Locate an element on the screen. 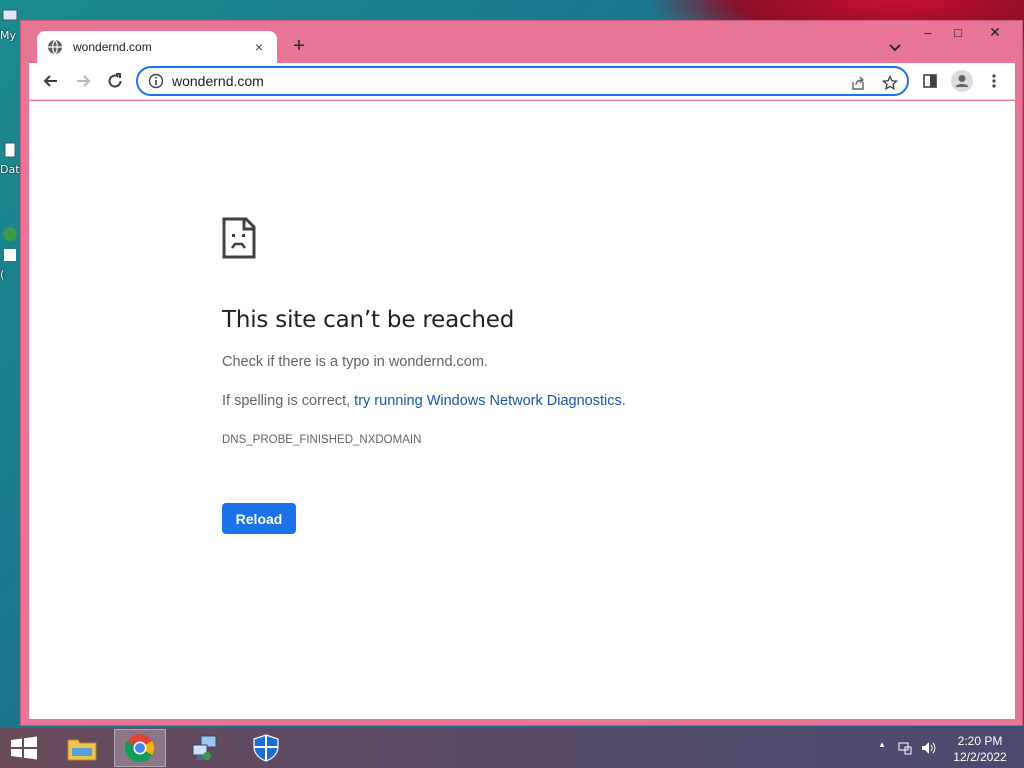 The image size is (1024, 768). security-taskbar-button is located at coordinates (266, 748).